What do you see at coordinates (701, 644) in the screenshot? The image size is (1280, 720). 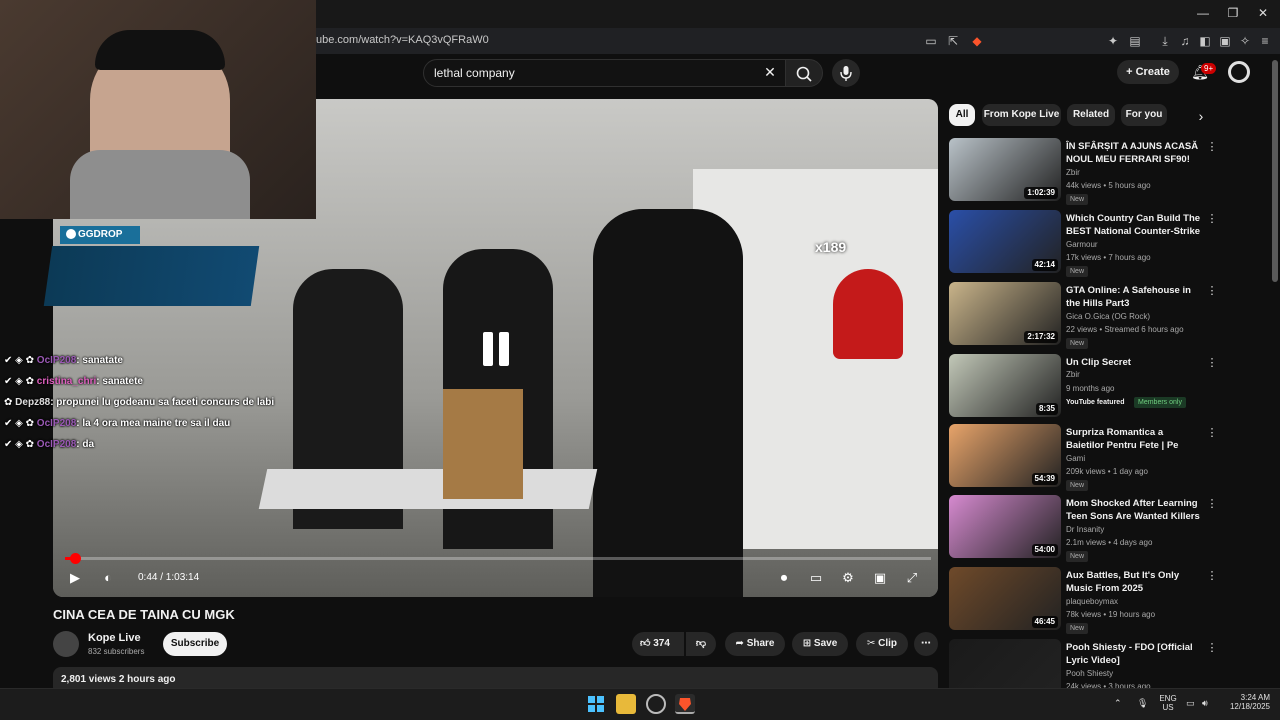 I see `dislike-button: 👎︎` at bounding box center [701, 644].